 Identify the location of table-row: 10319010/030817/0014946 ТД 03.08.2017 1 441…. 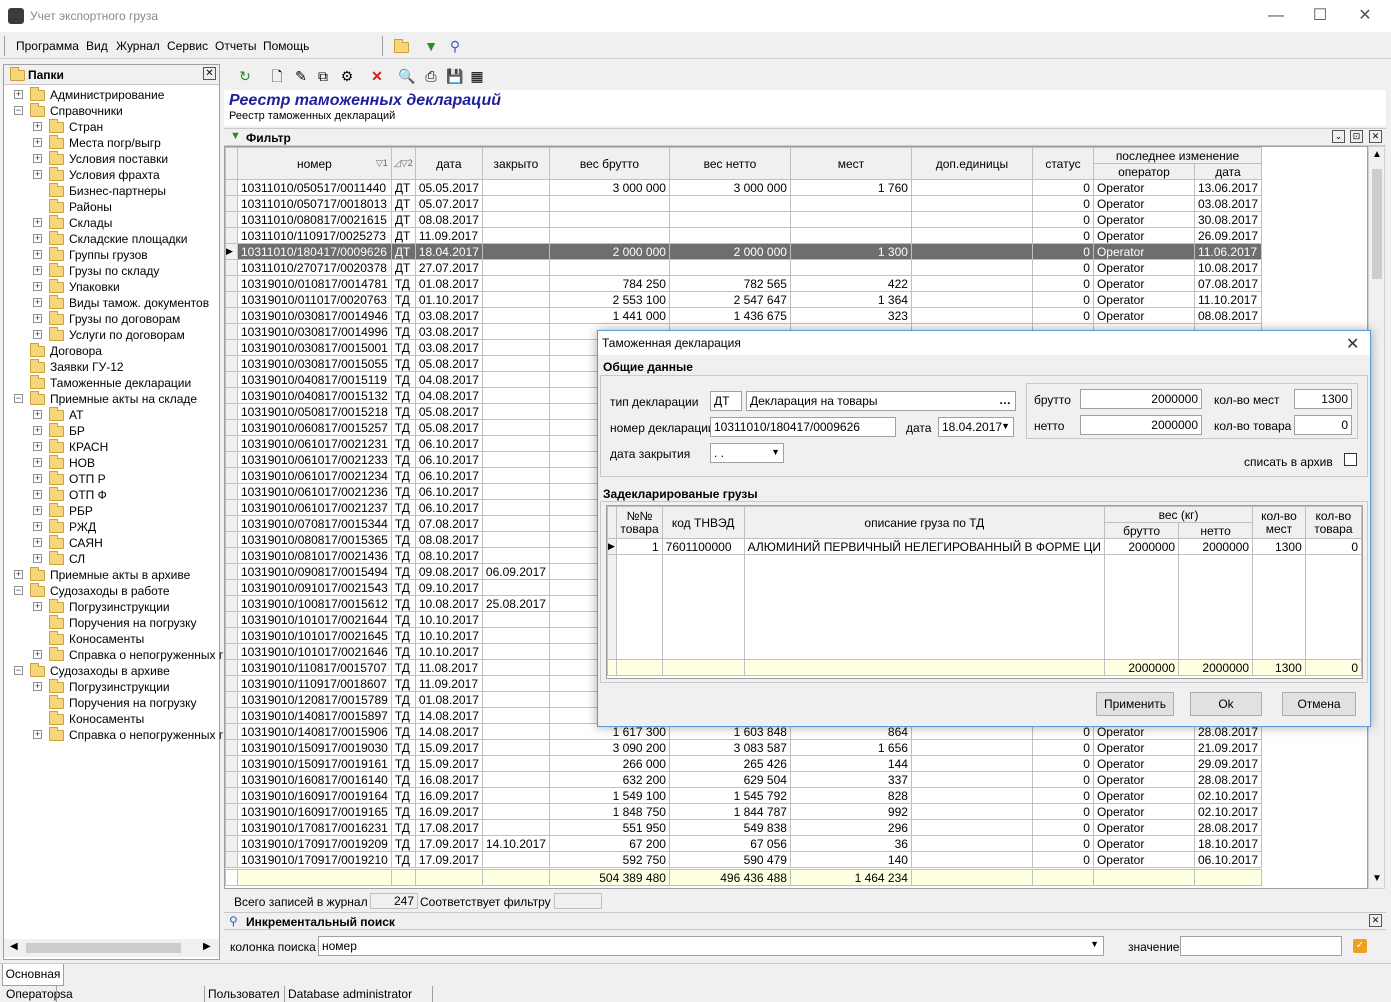
(744, 315).